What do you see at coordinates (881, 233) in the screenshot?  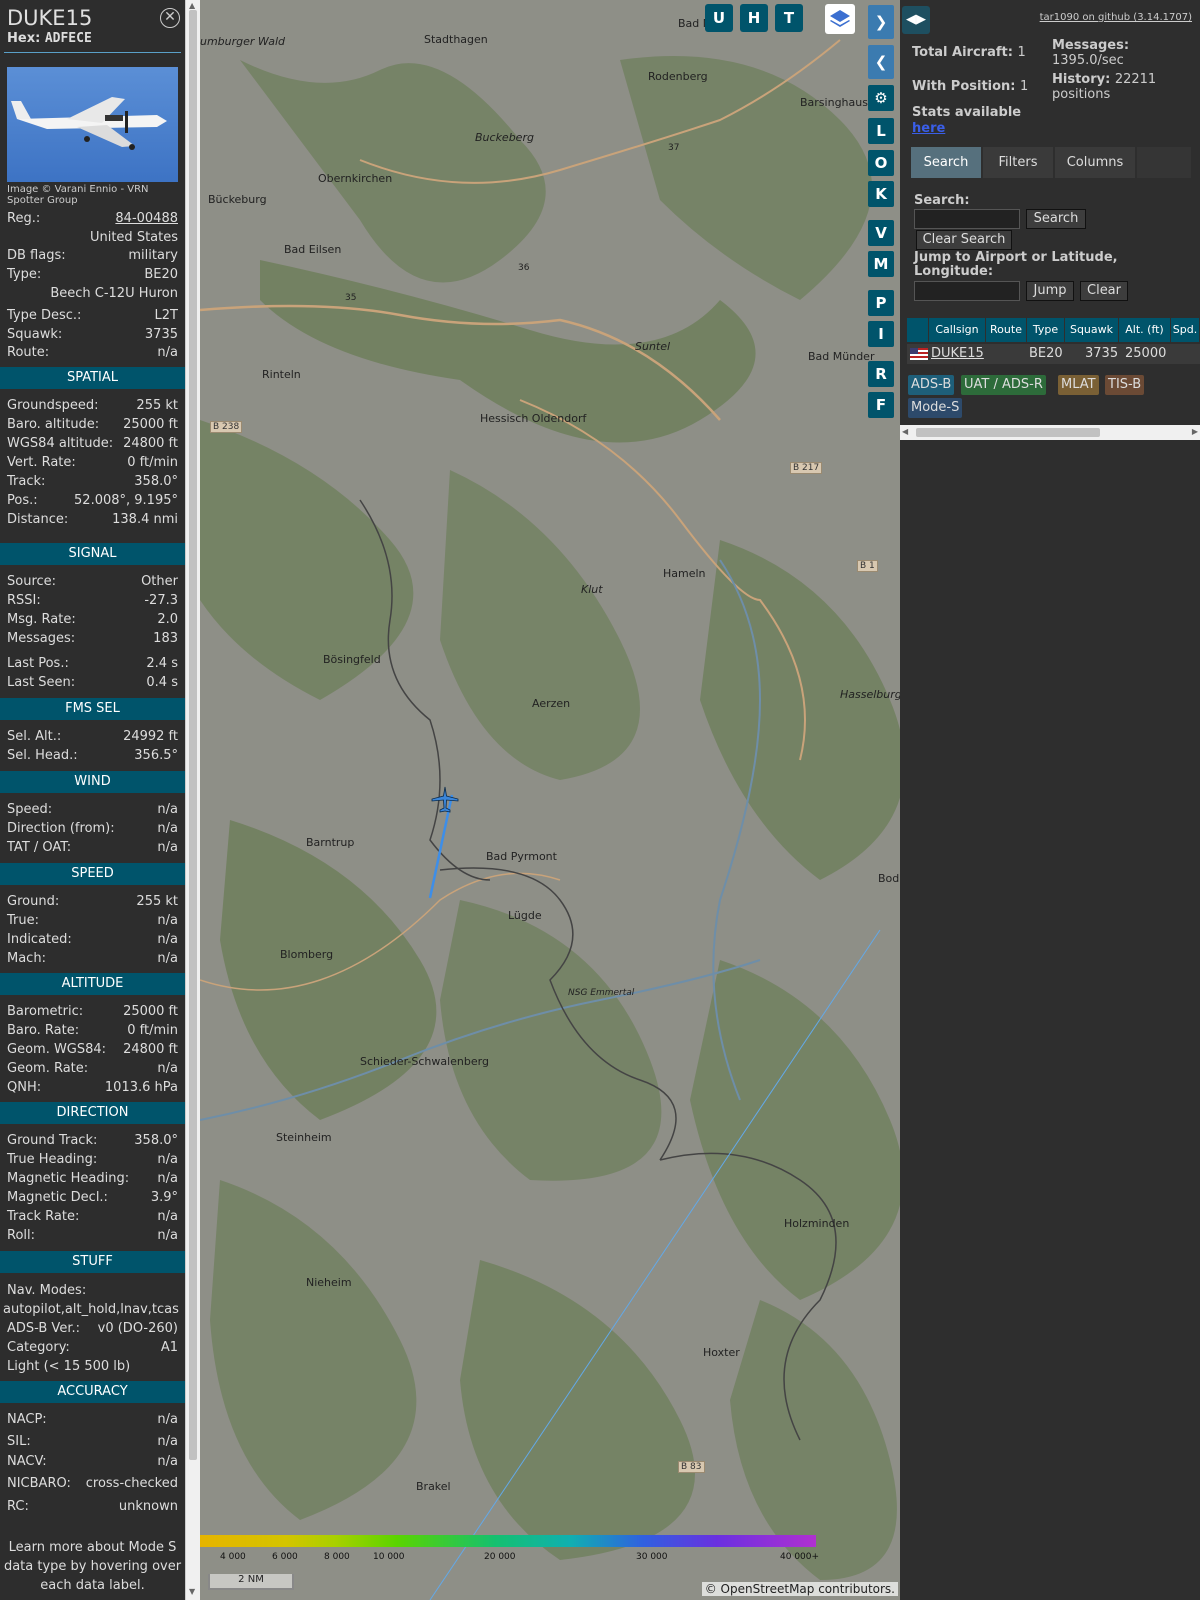 I see `side-button-v: V` at bounding box center [881, 233].